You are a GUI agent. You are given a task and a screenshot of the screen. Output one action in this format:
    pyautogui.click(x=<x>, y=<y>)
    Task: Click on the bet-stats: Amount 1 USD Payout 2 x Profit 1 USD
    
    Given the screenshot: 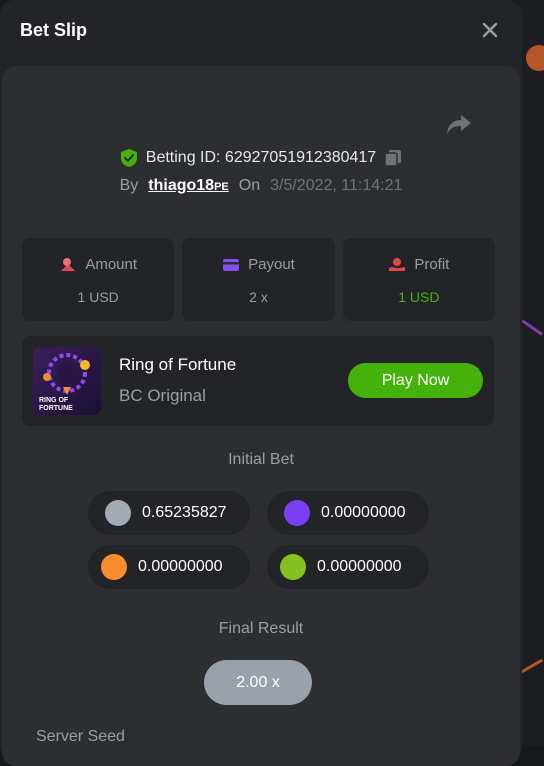 What is the action you would take?
    pyautogui.click(x=258, y=279)
    